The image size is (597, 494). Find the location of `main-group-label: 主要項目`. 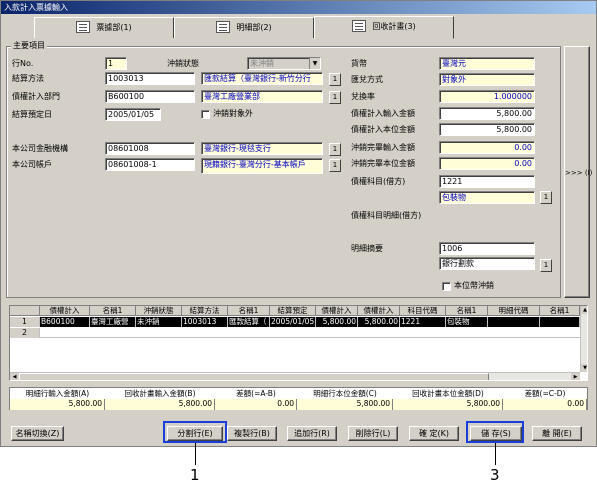

main-group-label: 主要項目 is located at coordinates (29, 45).